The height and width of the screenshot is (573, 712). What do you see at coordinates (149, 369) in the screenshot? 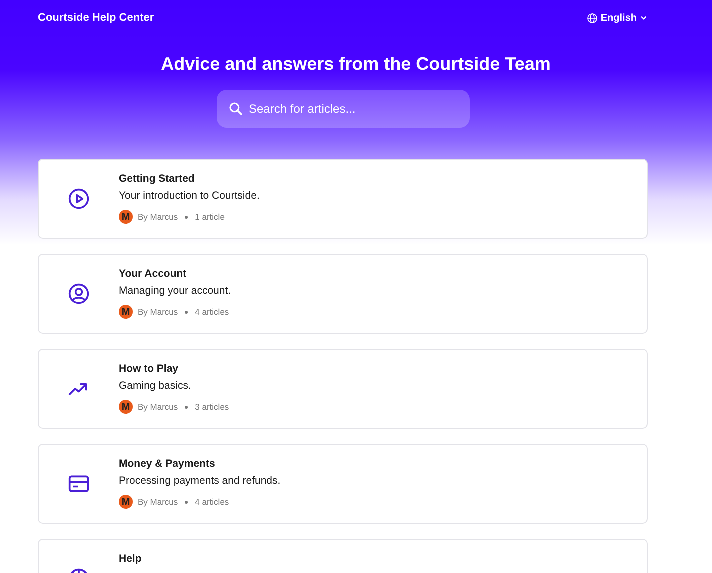
I see `collection-title: How to Play` at bounding box center [149, 369].